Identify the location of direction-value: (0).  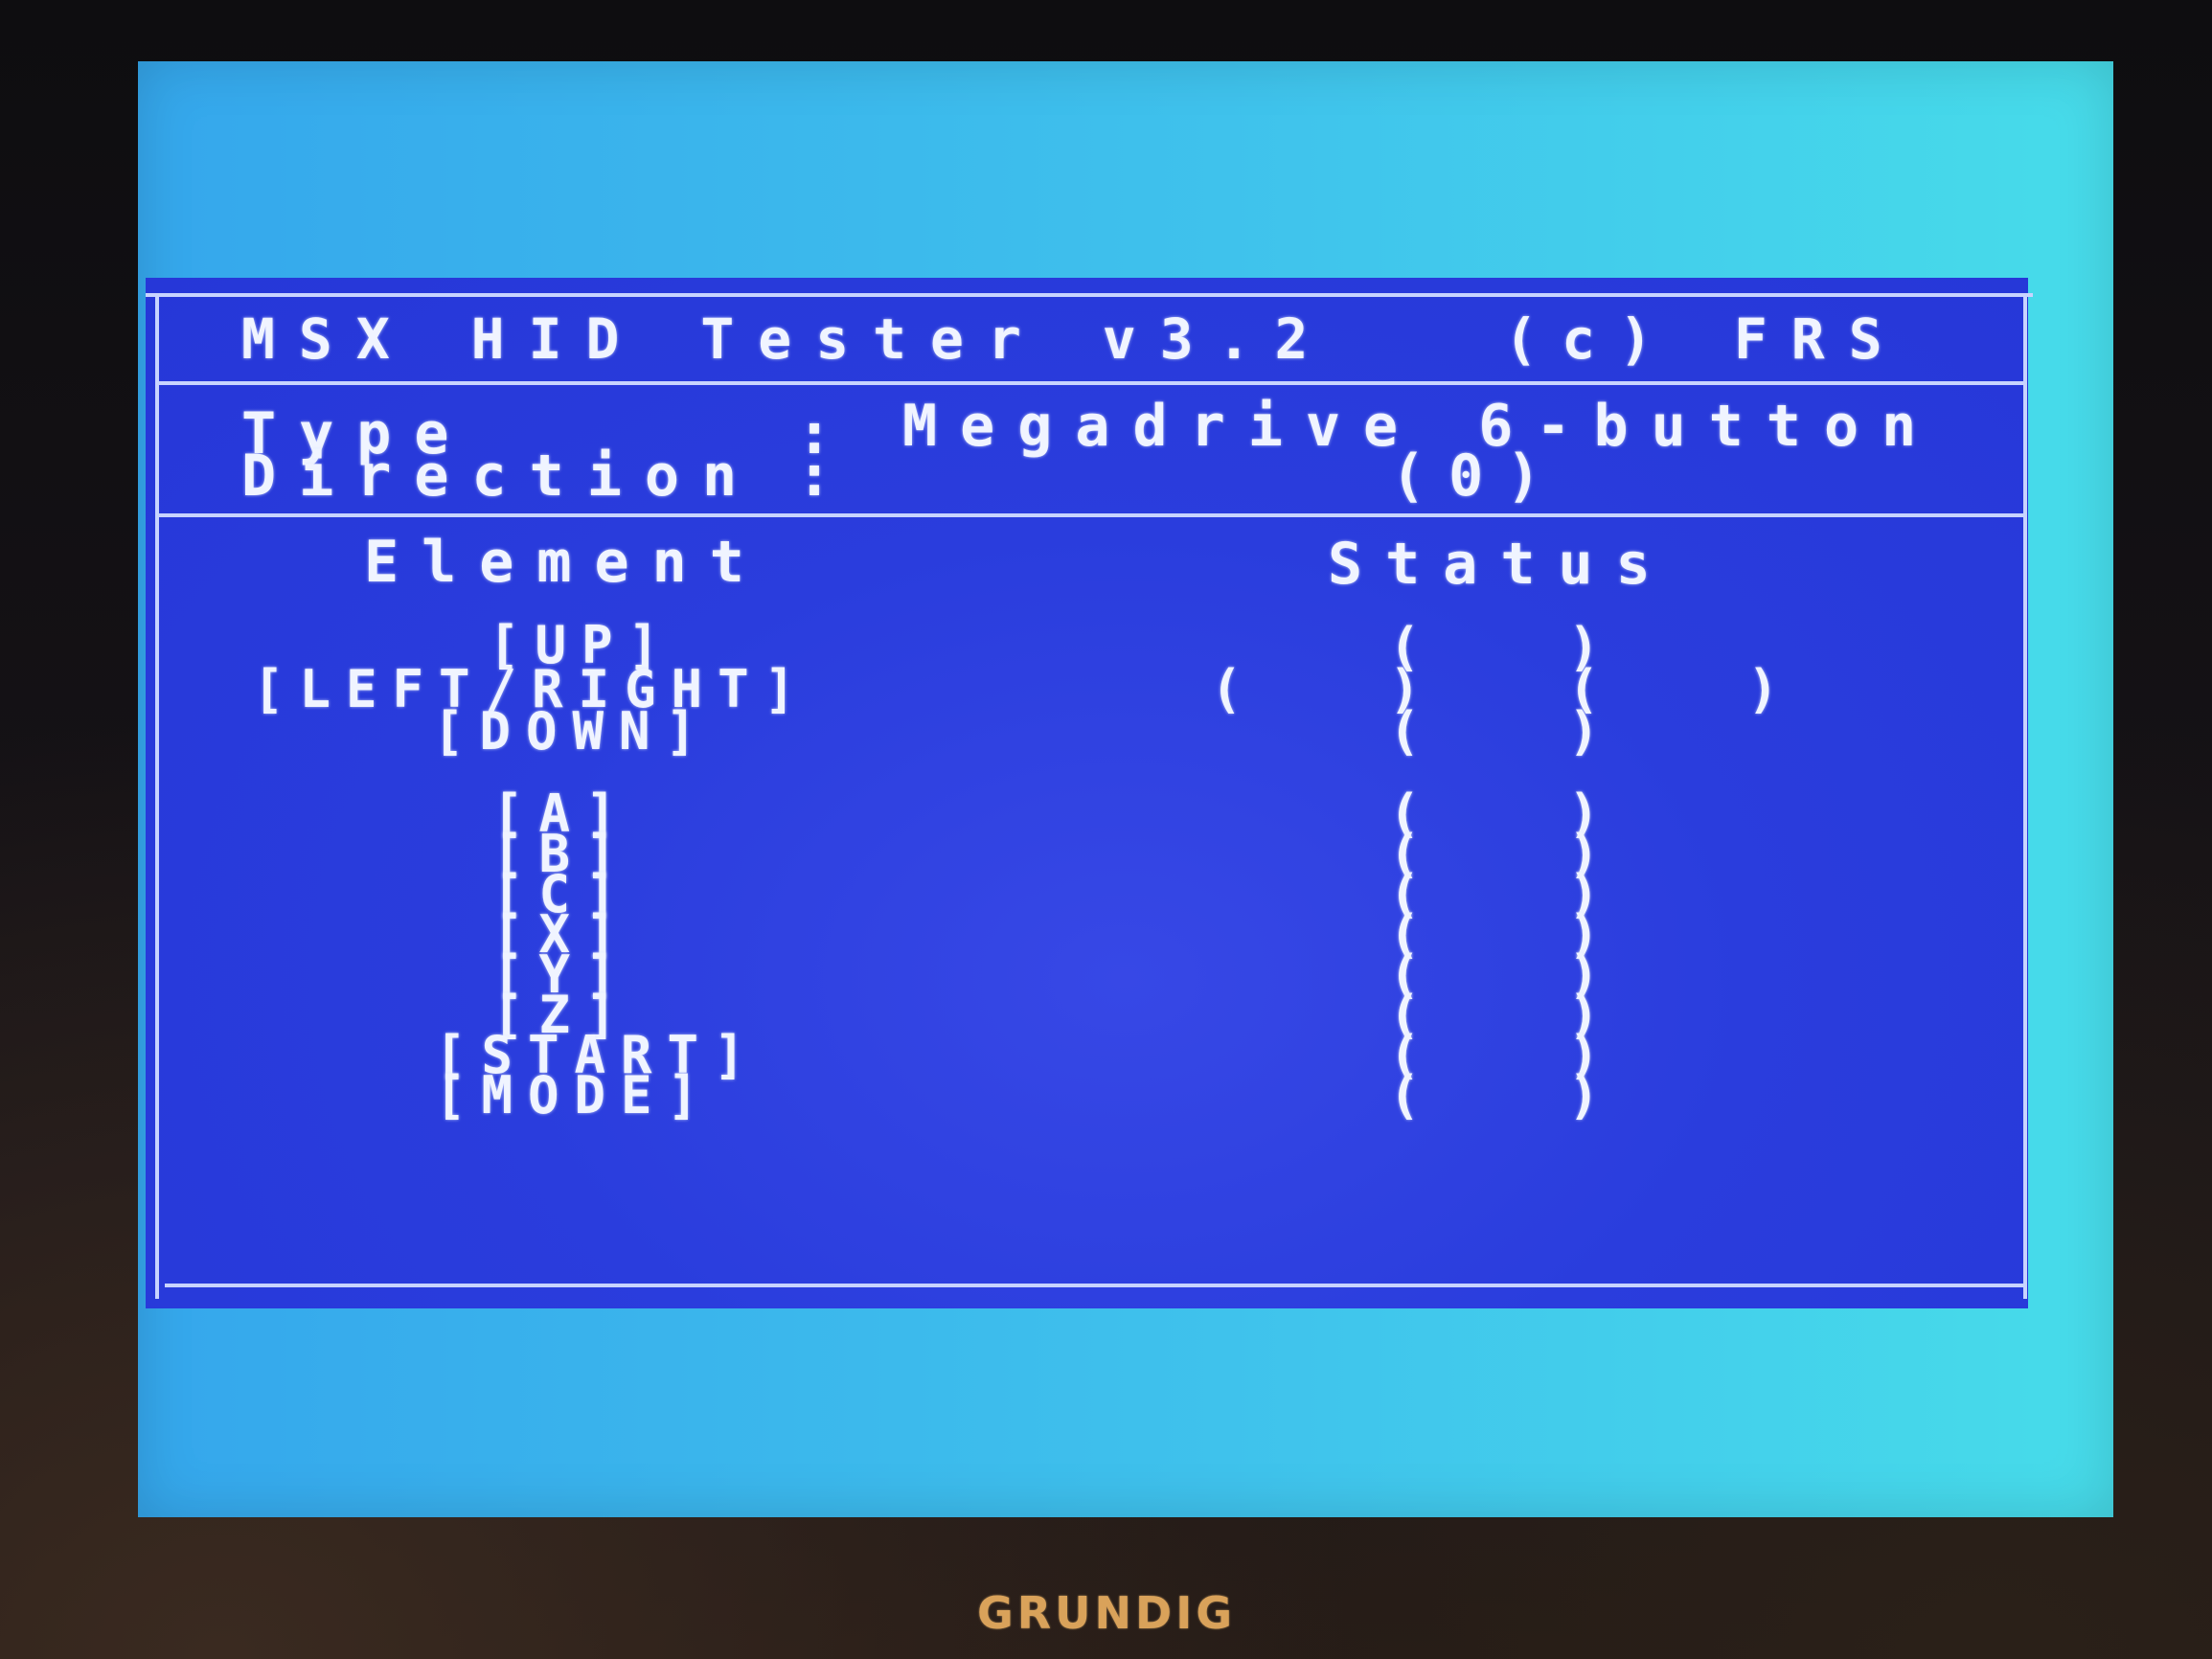
(1477, 476).